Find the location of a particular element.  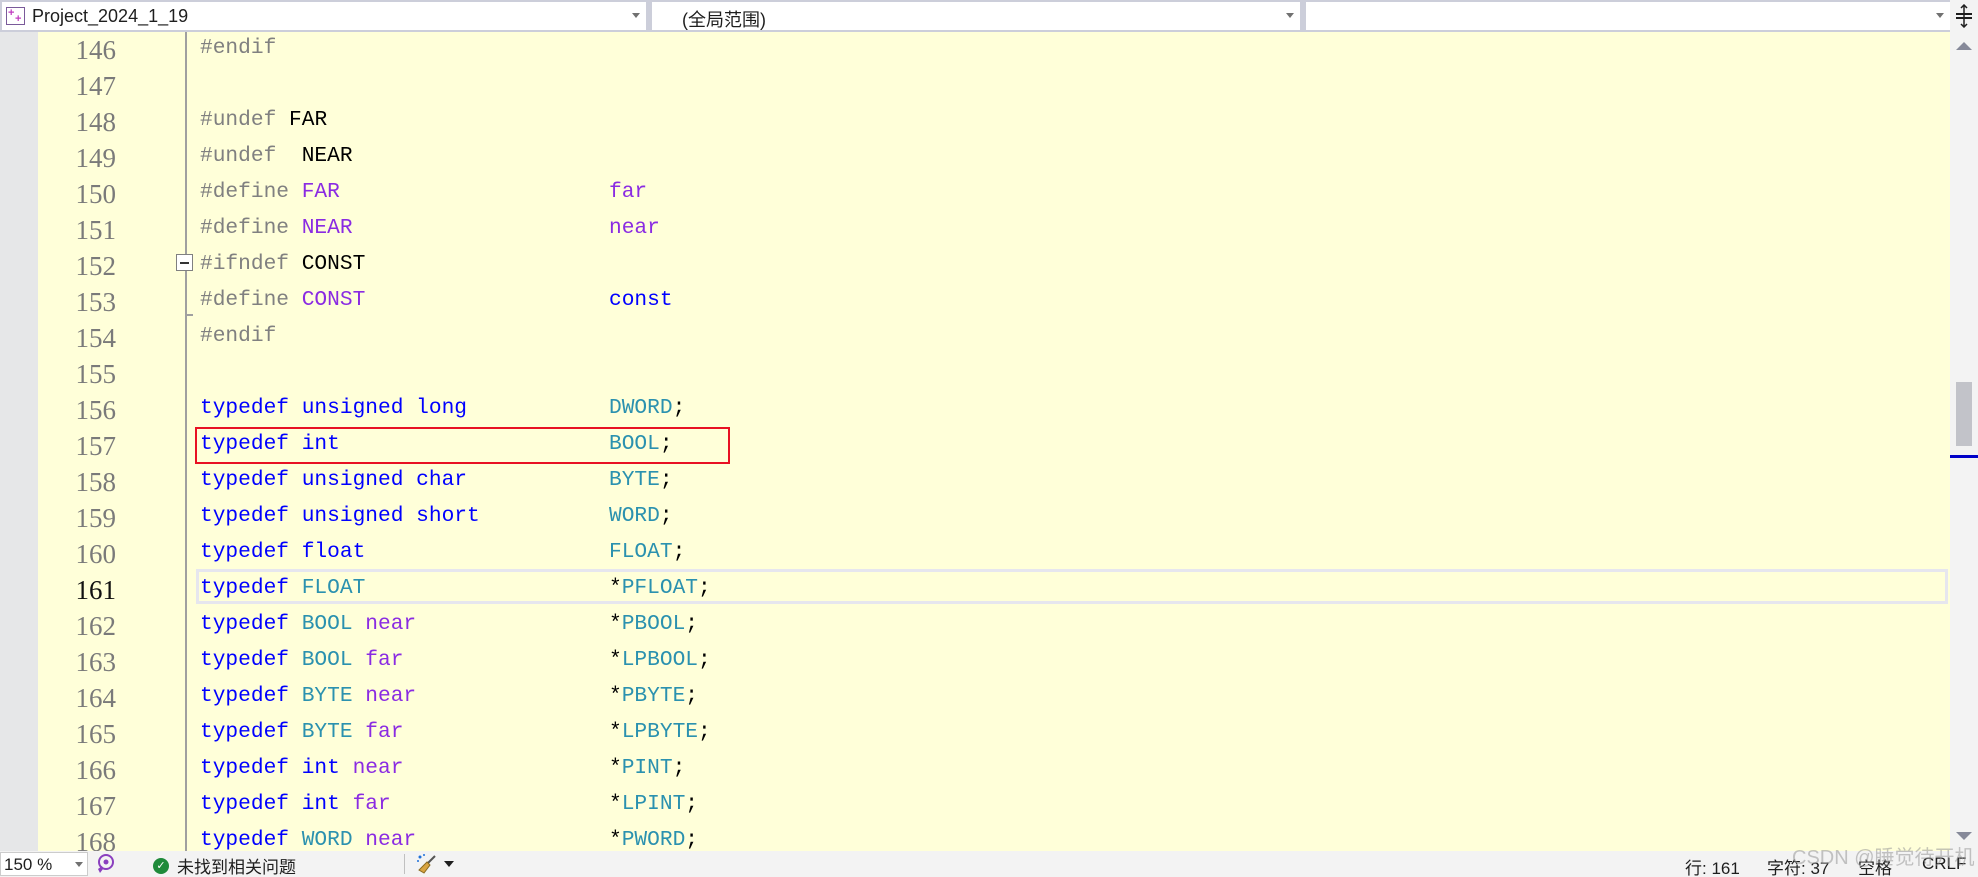

split-window-button is located at coordinates (1964, 16).